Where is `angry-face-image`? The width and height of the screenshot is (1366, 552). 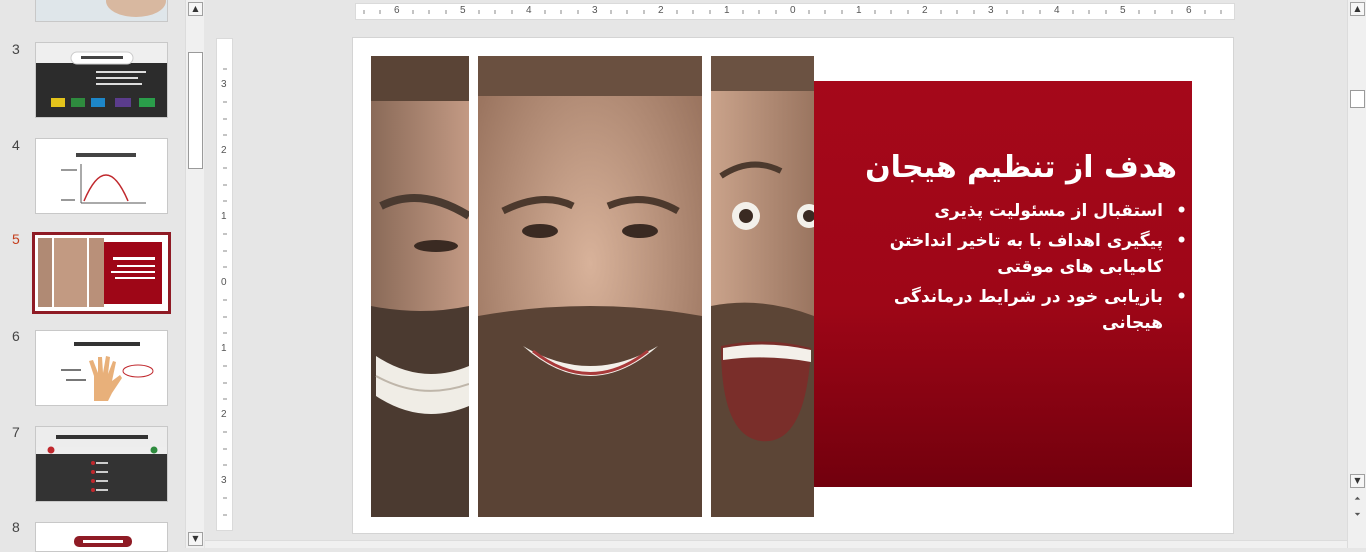 angry-face-image is located at coordinates (420, 286).